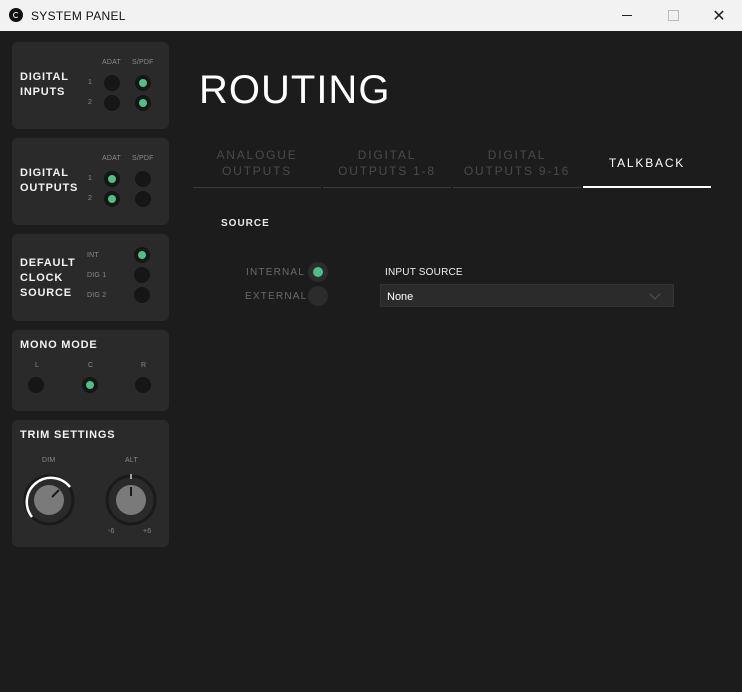 The width and height of the screenshot is (742, 692). I want to click on maximize-button, so click(673, 15).